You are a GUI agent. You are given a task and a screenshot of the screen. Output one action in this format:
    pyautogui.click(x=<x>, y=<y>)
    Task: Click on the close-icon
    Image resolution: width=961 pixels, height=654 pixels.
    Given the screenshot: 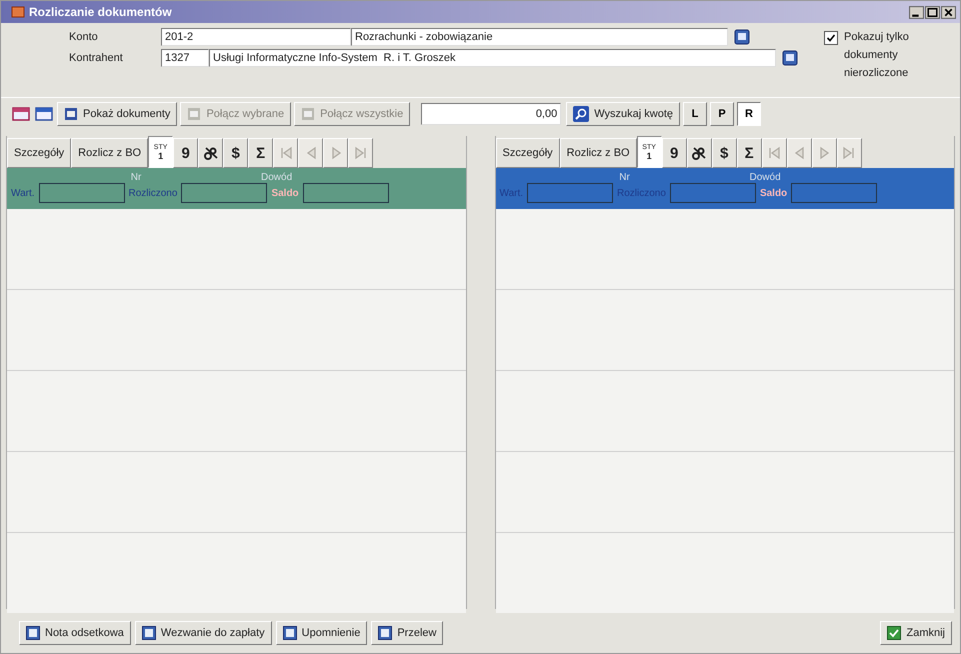 What is the action you would take?
    pyautogui.click(x=948, y=12)
    